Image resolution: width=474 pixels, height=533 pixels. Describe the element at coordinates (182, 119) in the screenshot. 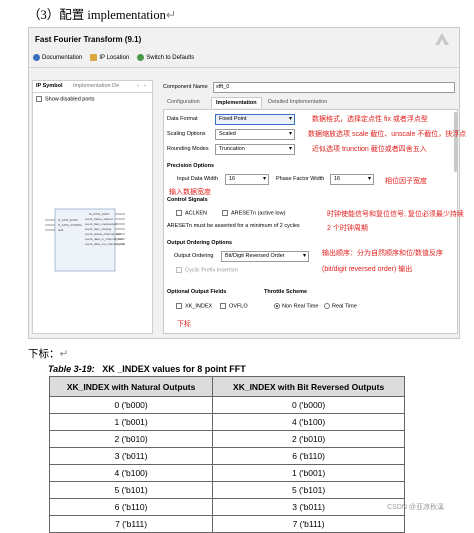

I see `data-format-label: Data Format` at that location.